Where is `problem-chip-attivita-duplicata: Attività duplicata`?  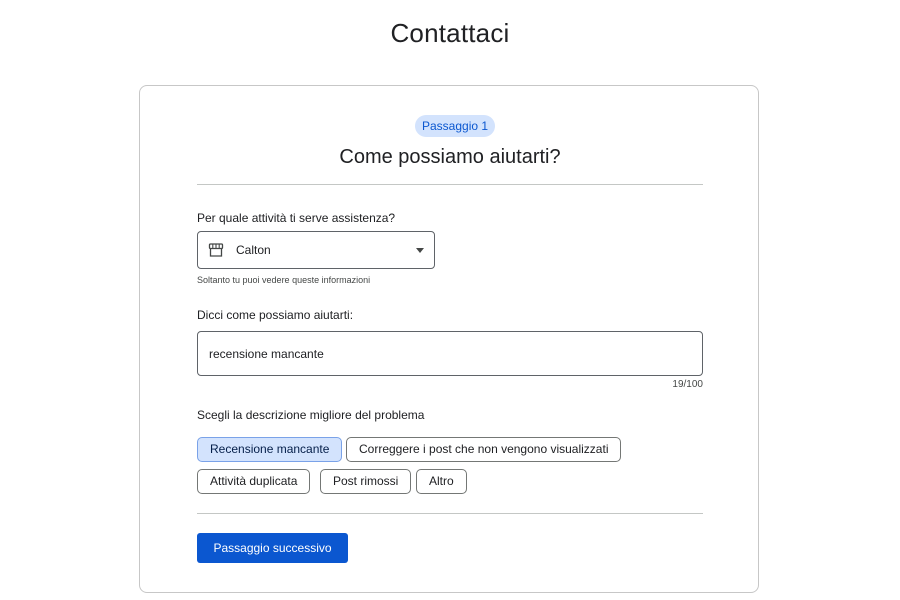 problem-chip-attivita-duplicata: Attività duplicata is located at coordinates (254, 481).